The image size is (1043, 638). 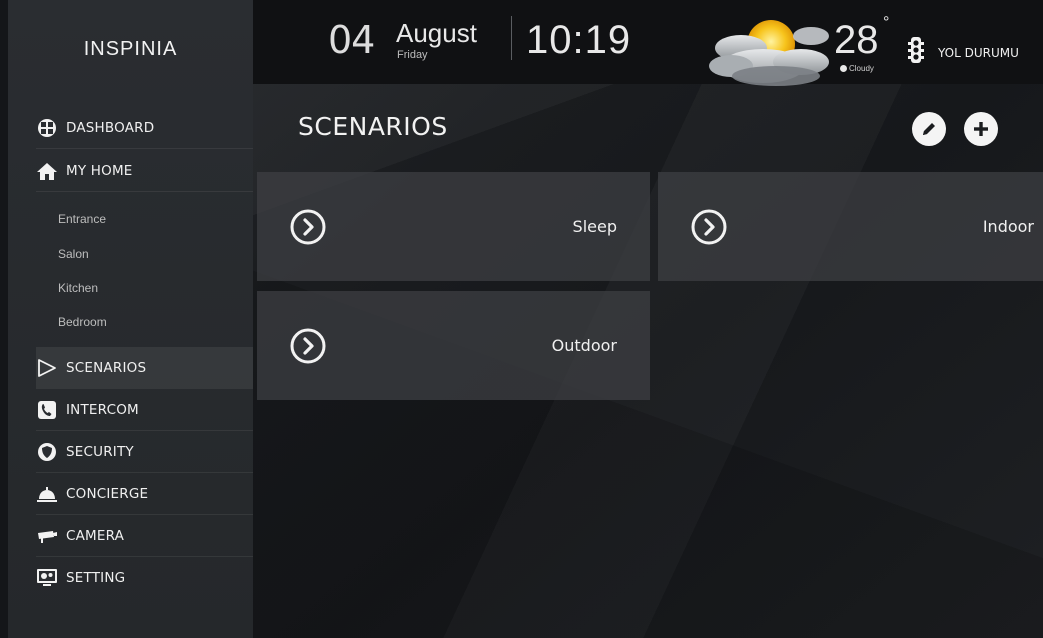 What do you see at coordinates (436, 33) in the screenshot?
I see `date-month: August` at bounding box center [436, 33].